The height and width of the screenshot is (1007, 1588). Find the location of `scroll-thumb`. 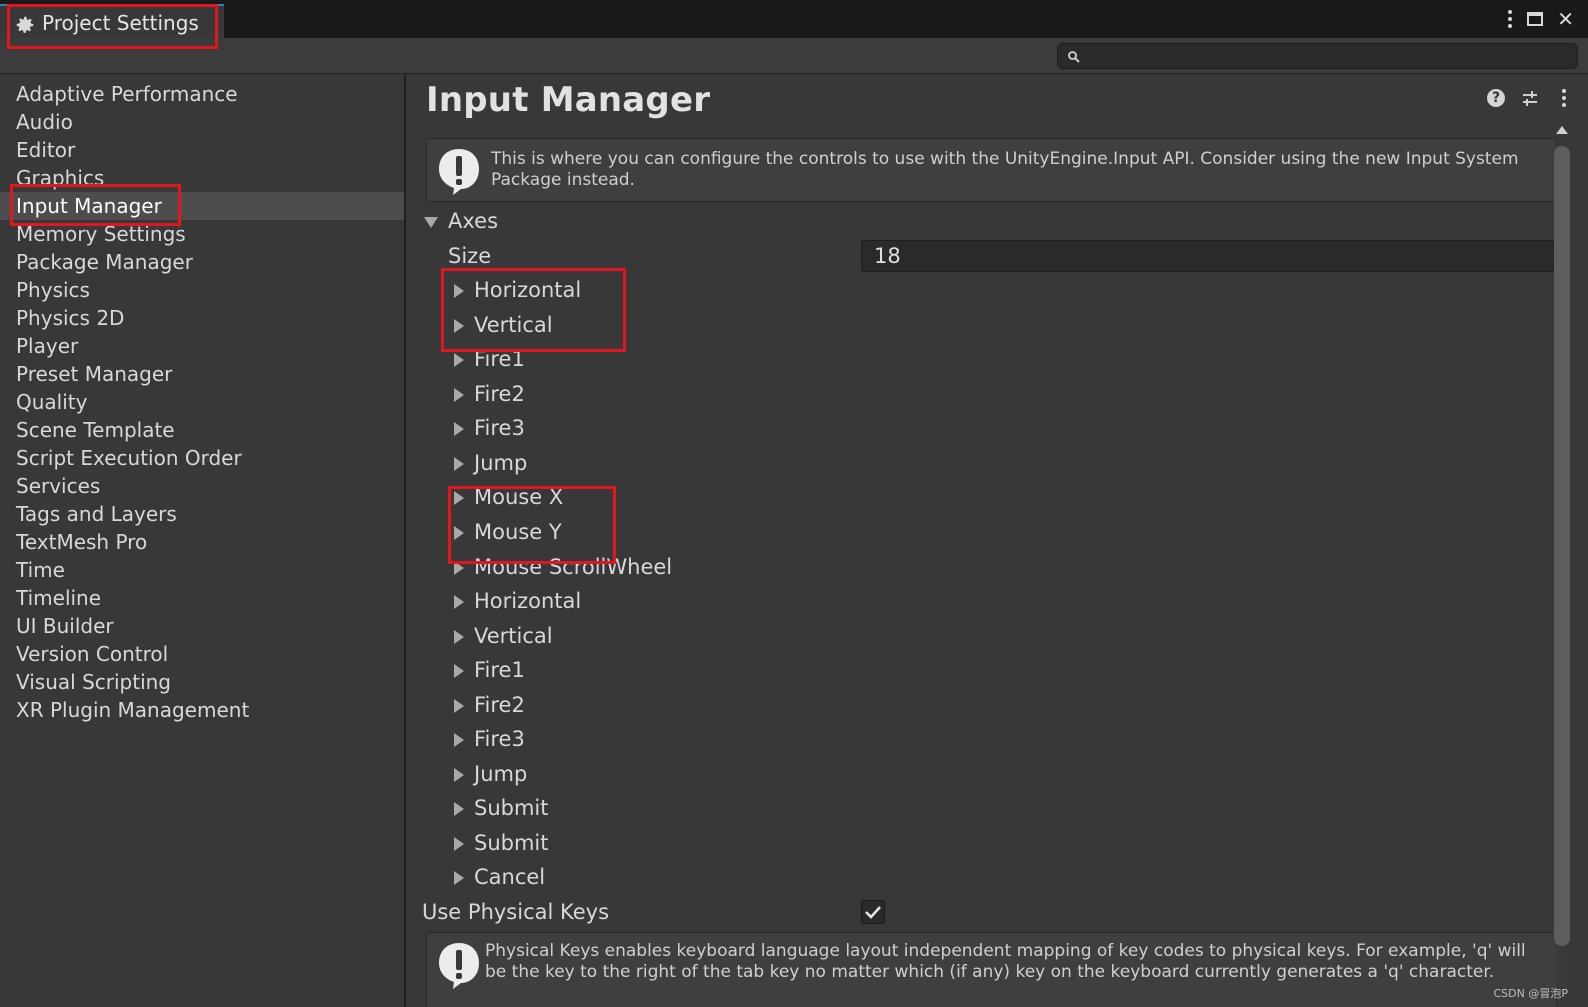

scroll-thumb is located at coordinates (1562, 546).